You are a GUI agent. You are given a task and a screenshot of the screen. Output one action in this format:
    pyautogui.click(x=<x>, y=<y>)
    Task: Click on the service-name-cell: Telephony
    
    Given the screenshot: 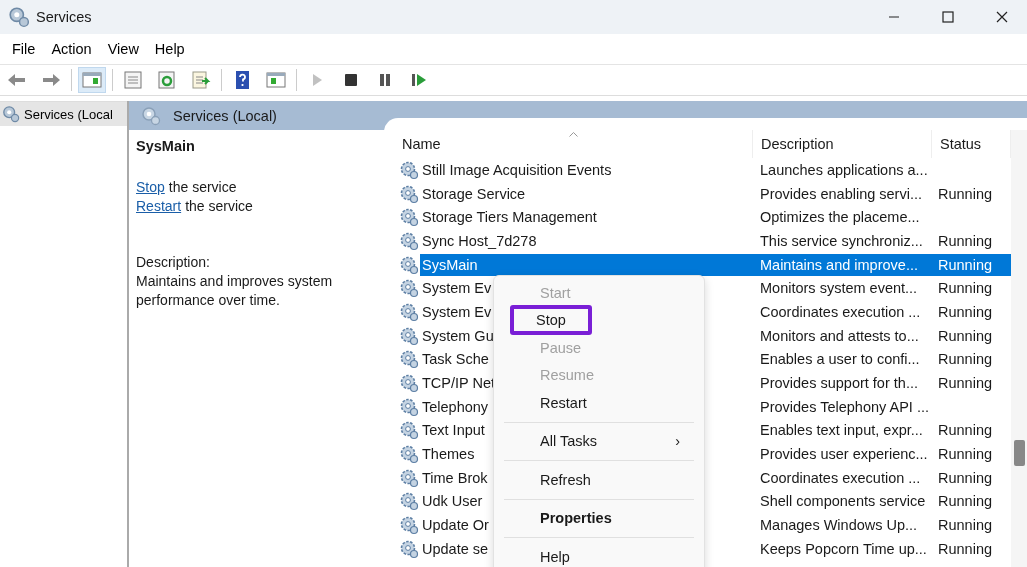 What is the action you would take?
    pyautogui.click(x=455, y=406)
    